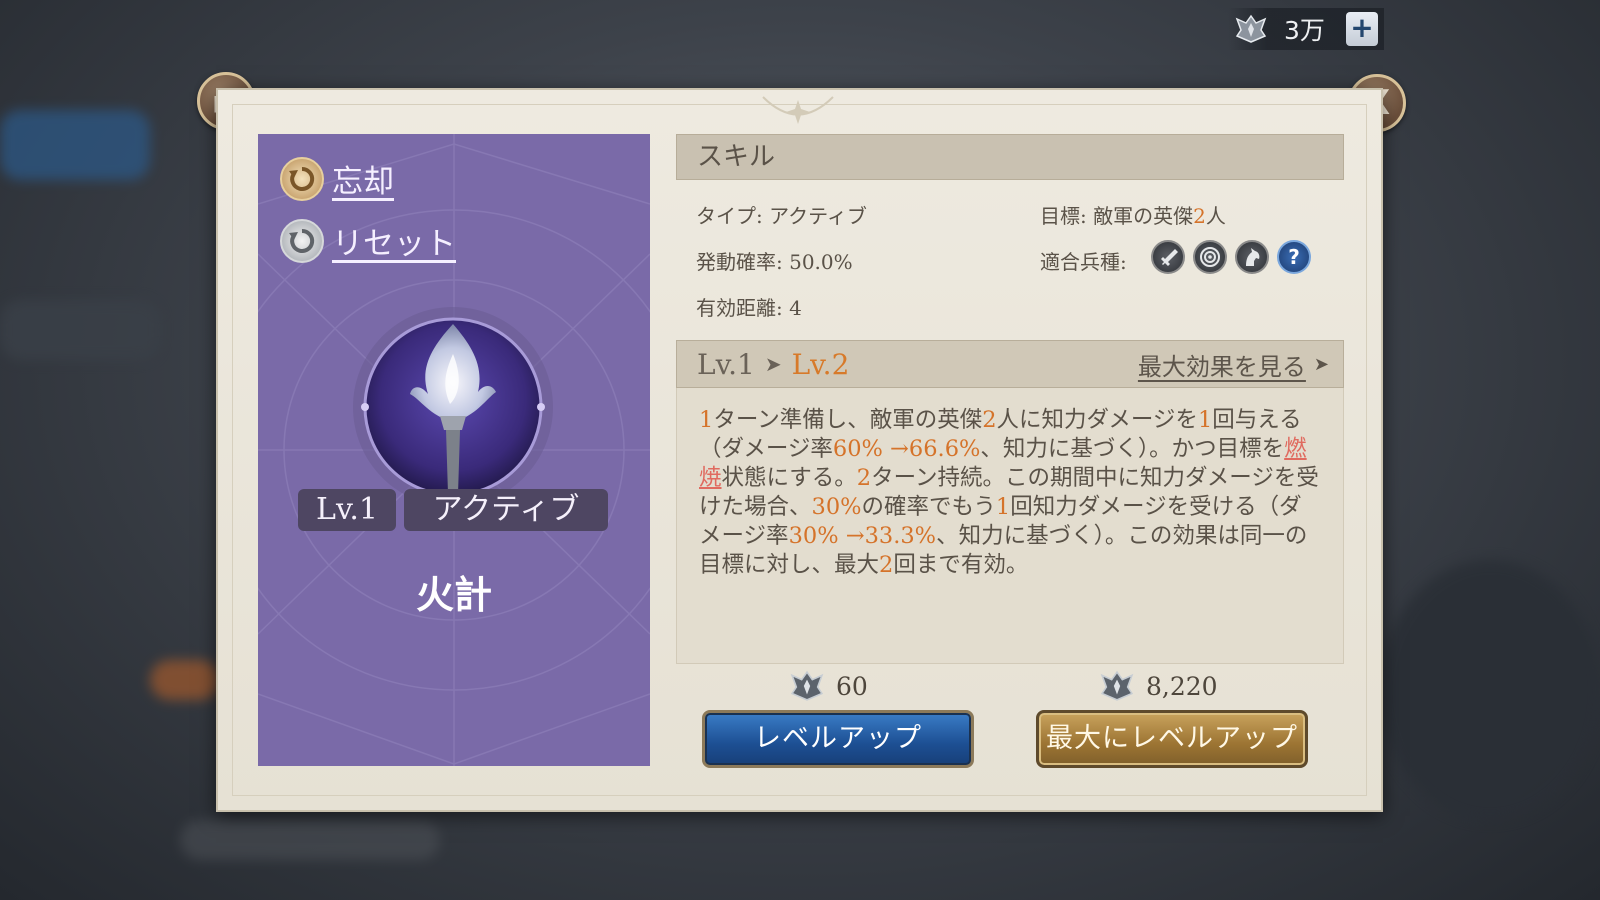 The width and height of the screenshot is (1600, 900). I want to click on max-level-up-button: 最大にレベルアップ, so click(1172, 739).